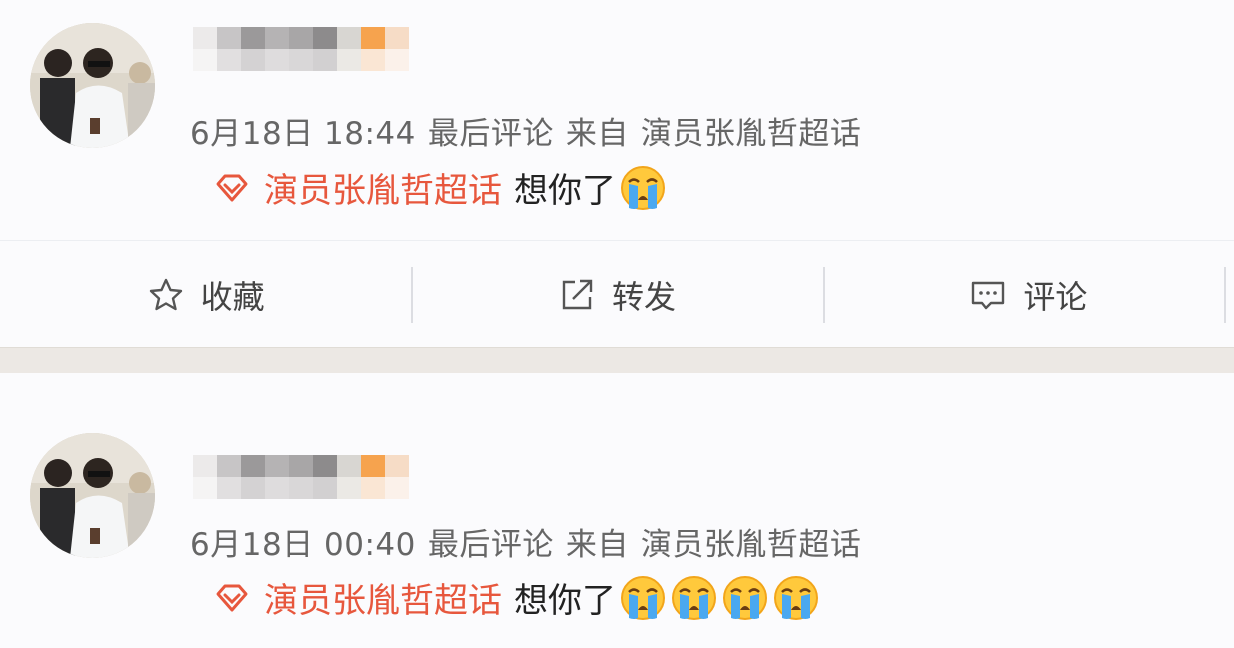 Image resolution: width=1234 pixels, height=648 pixels. Describe the element at coordinates (165, 294) in the screenshot. I see `star-outline-icon` at that location.